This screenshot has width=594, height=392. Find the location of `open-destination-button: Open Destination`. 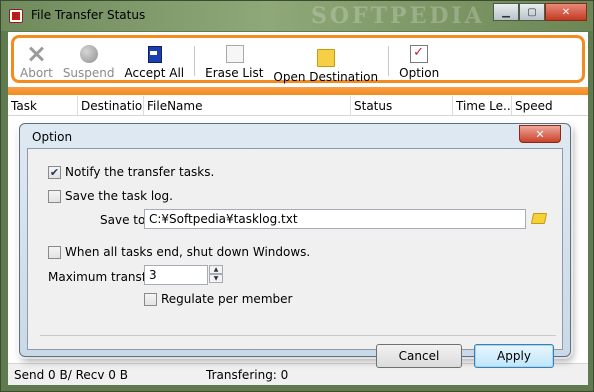

open-destination-button: Open Destination is located at coordinates (325, 64).